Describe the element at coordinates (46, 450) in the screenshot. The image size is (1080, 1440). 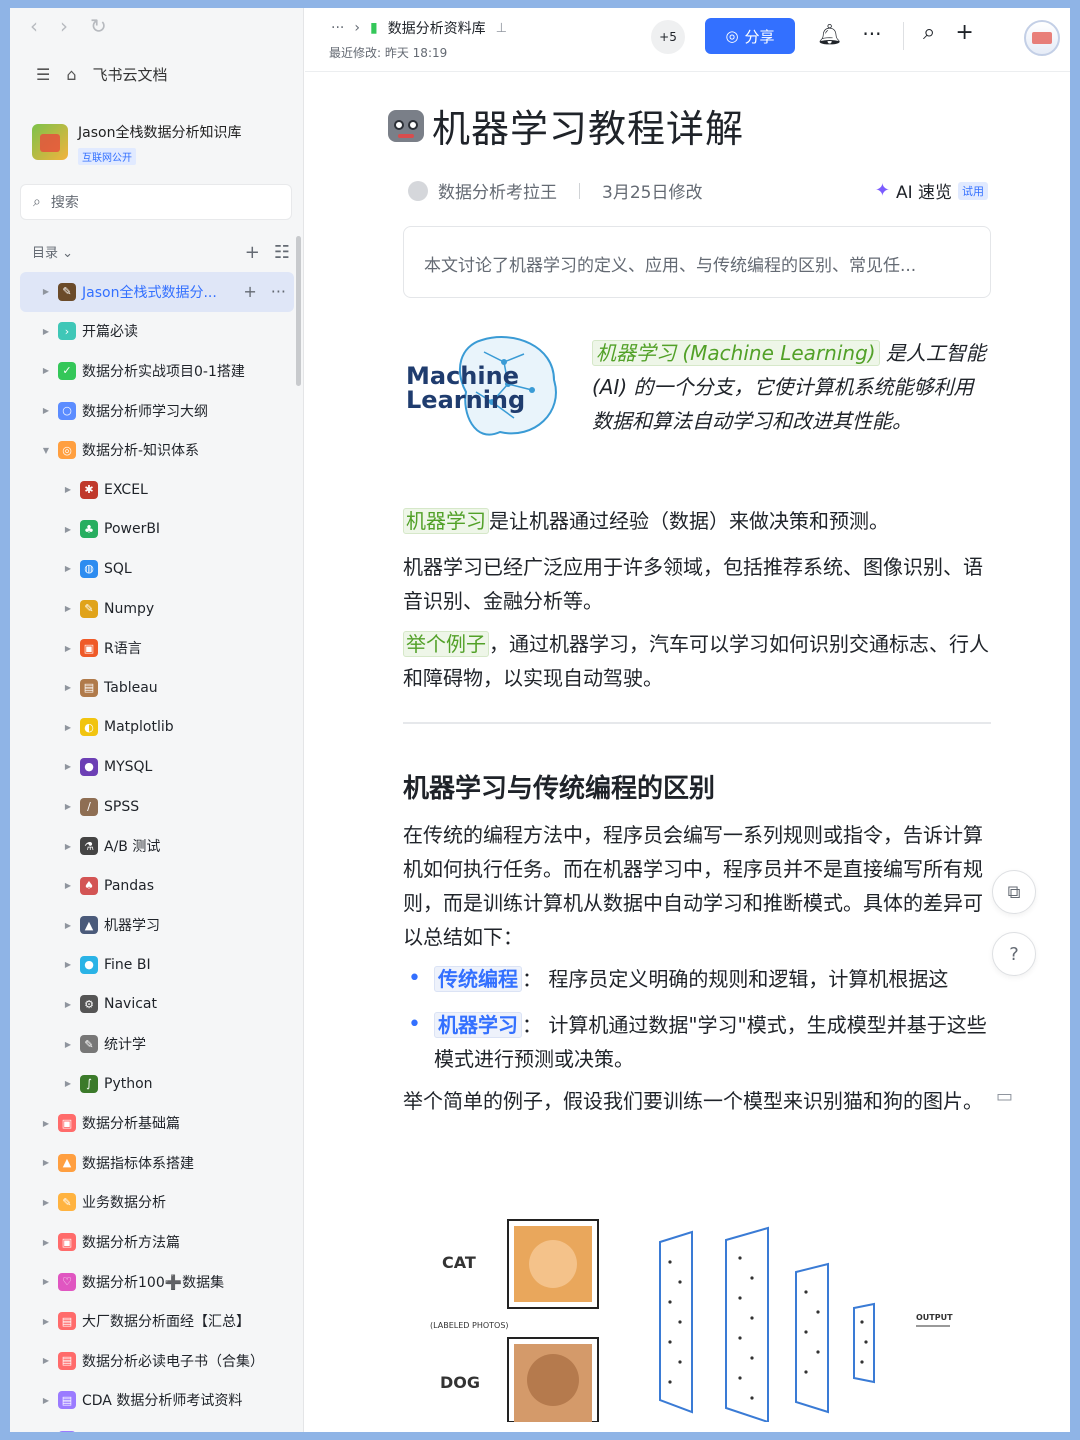
I see `caret-down-icon: ▼` at that location.